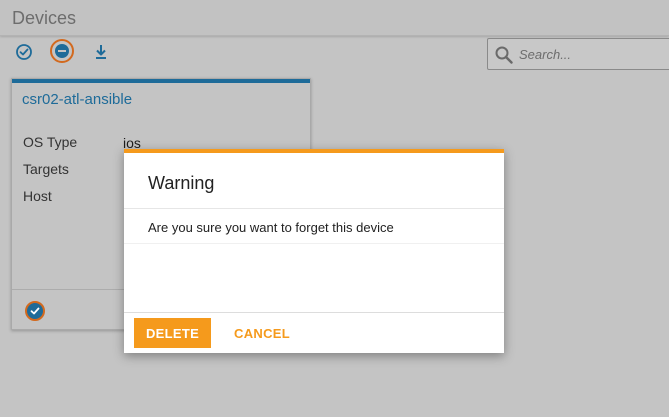 This screenshot has width=669, height=417. What do you see at coordinates (44, 18) in the screenshot?
I see `page-title: Devices` at bounding box center [44, 18].